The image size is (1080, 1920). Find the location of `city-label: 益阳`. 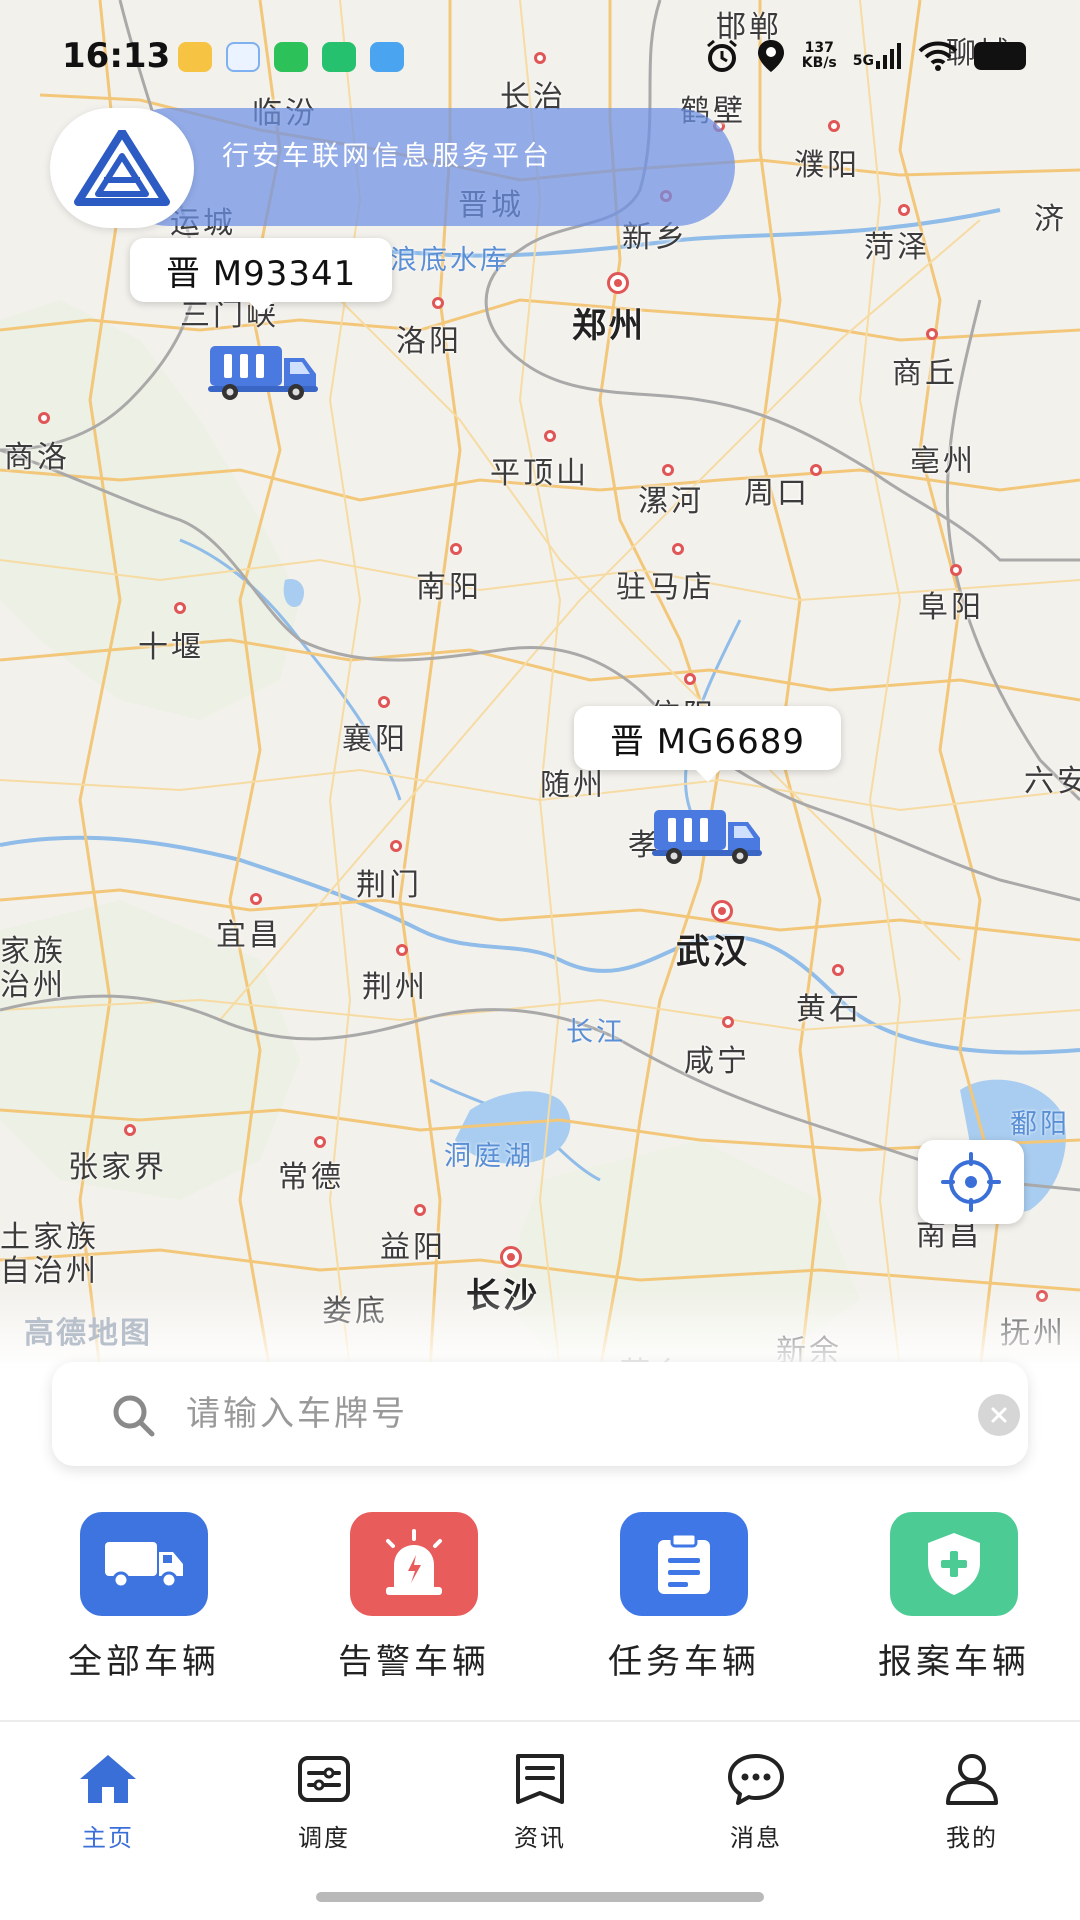

city-label: 益阳 is located at coordinates (413, 1247).